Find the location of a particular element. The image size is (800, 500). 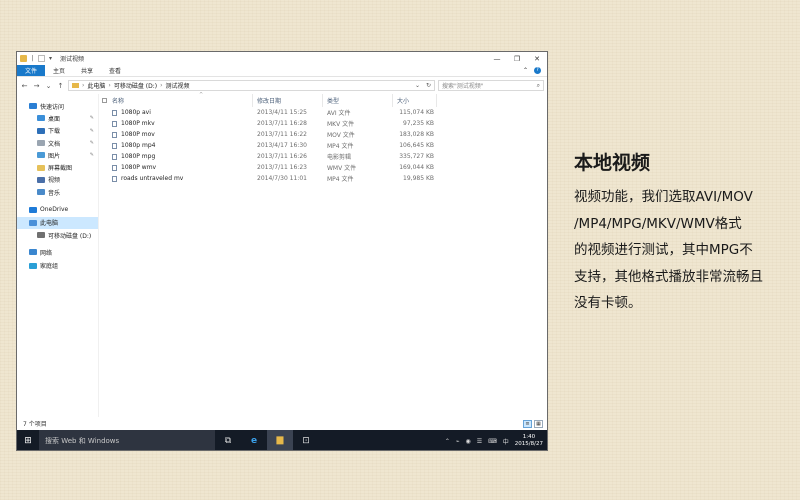

column-size: 大小 is located at coordinates (415, 100).